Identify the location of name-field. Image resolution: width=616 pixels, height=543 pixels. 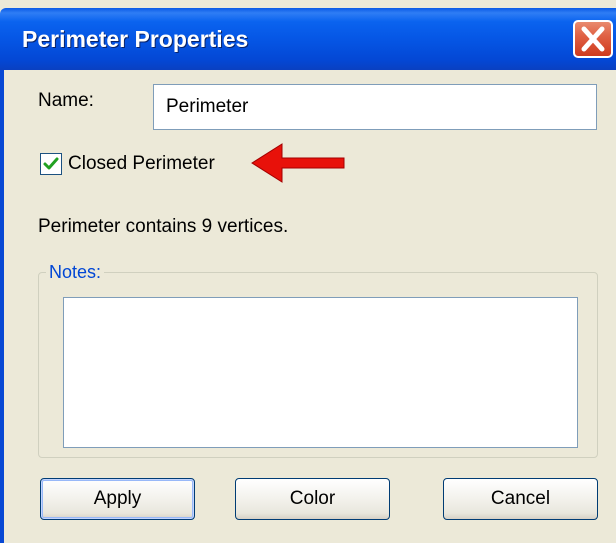
(375, 107).